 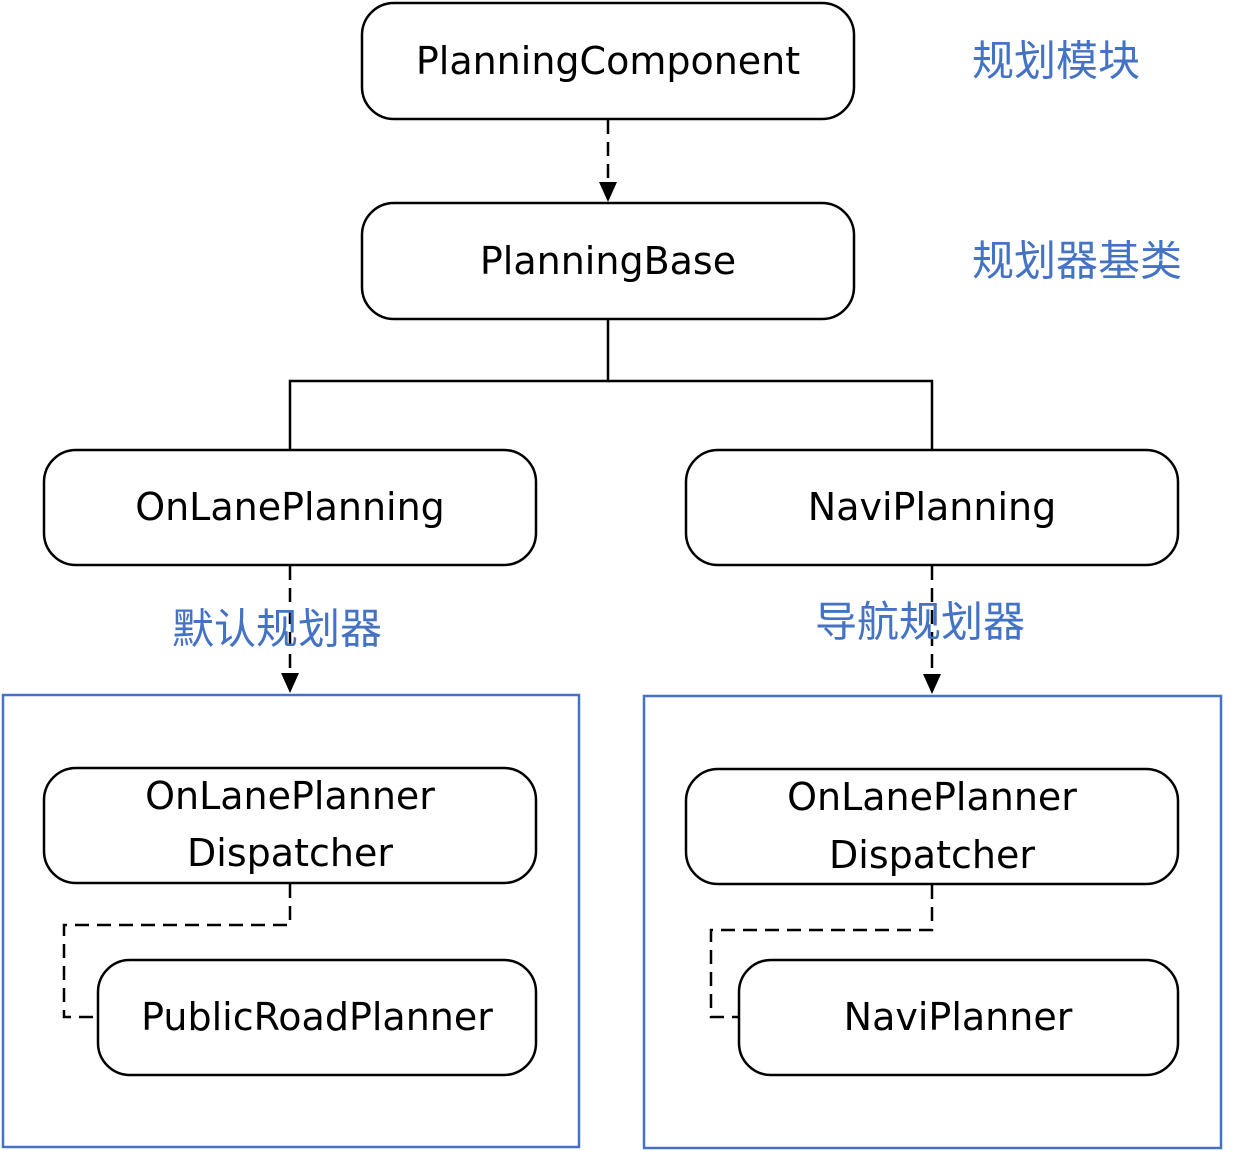 I want to click on onlane-to-group-arrowhead, so click(x=290, y=683).